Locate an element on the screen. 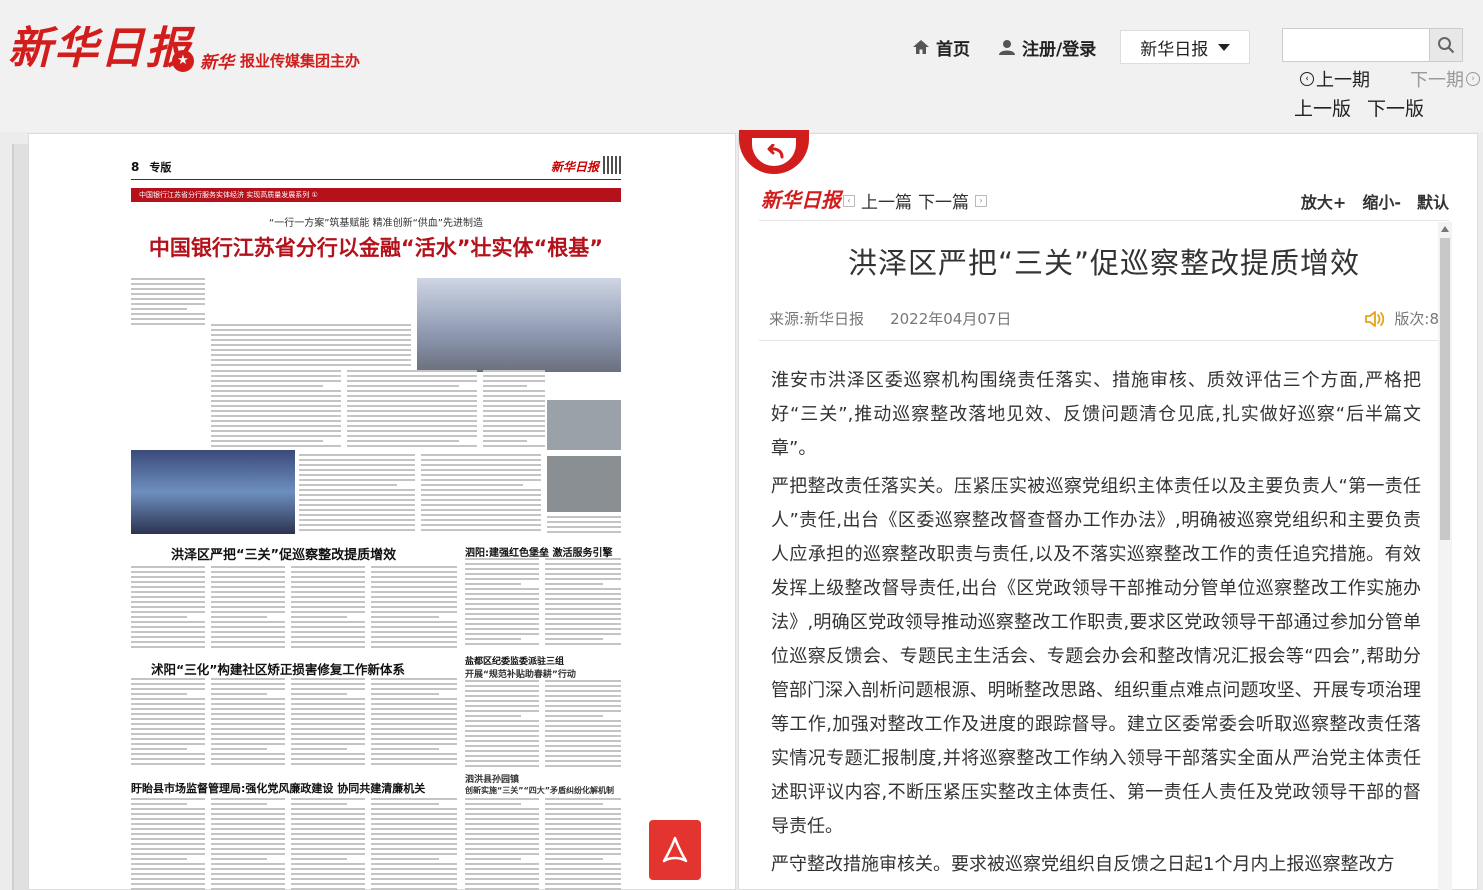 The image size is (1483, 890). article-meta: 来源:新华日报 2022年04月07日 版次:8 is located at coordinates (1104, 318).